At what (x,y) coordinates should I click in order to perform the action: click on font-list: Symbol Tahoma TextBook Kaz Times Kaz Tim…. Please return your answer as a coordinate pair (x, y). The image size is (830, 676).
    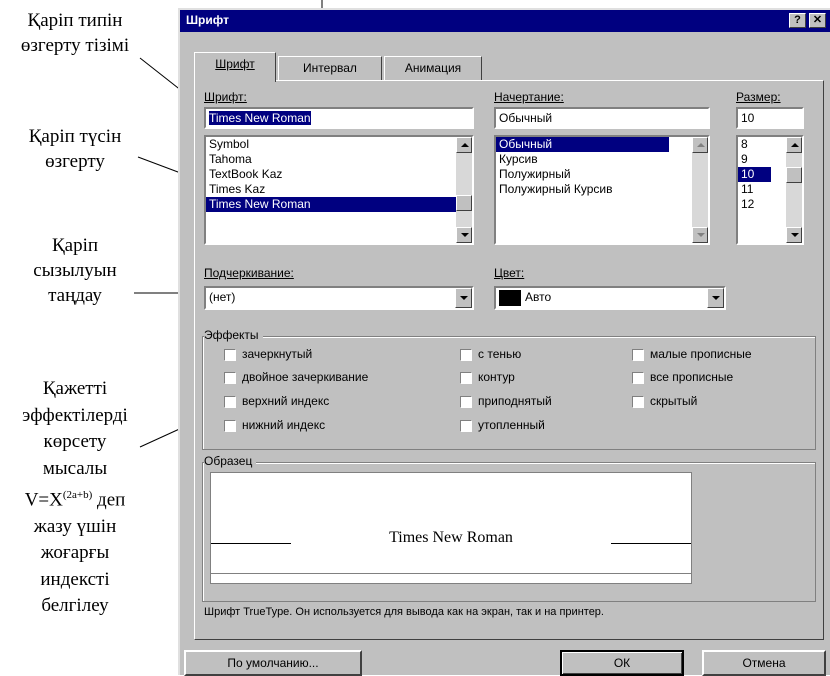
    Looking at the image, I should click on (339, 190).